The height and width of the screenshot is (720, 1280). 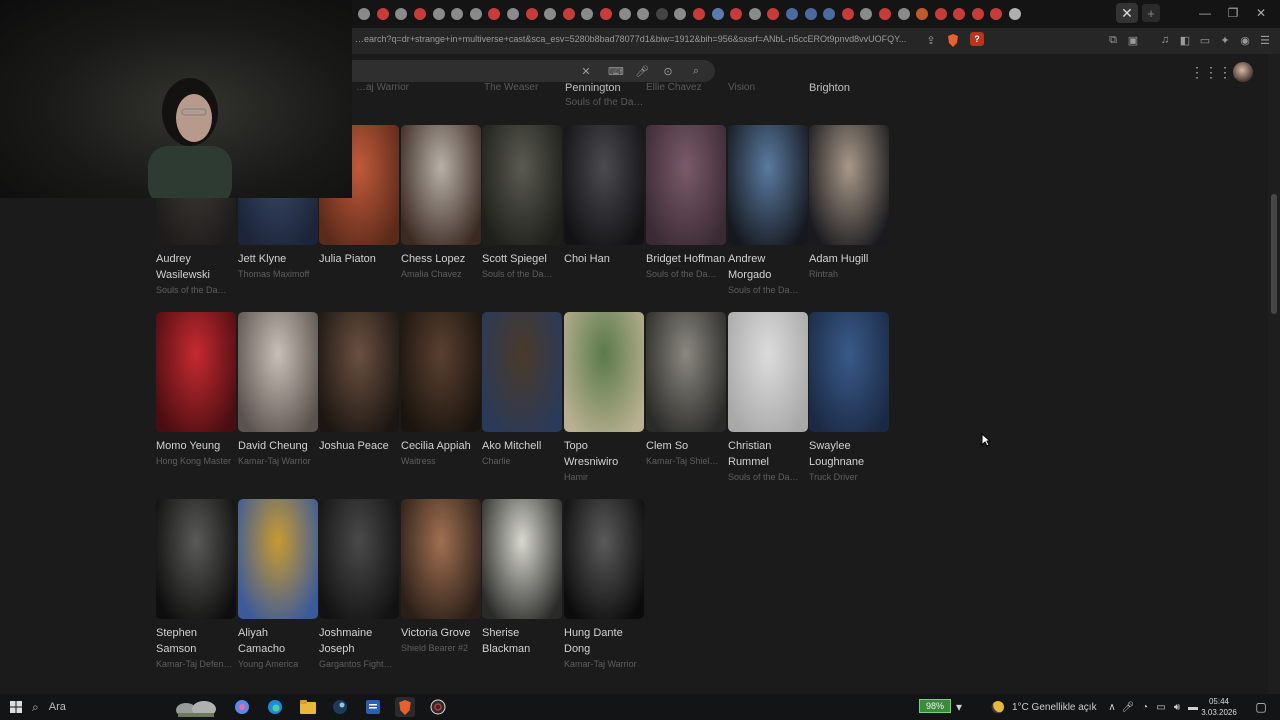 What do you see at coordinates (931, 40) in the screenshot?
I see `share-icon: ⇪` at bounding box center [931, 40].